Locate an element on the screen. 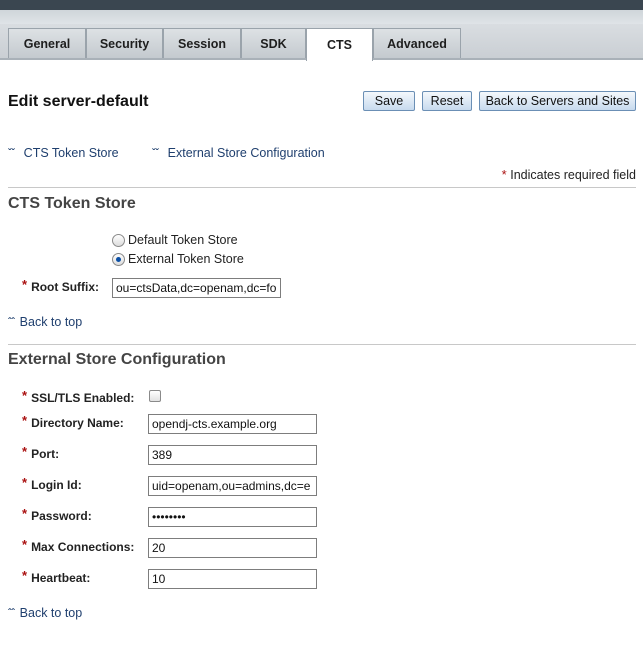 The height and width of the screenshot is (654, 643). label-text: Port: is located at coordinates (45, 453).